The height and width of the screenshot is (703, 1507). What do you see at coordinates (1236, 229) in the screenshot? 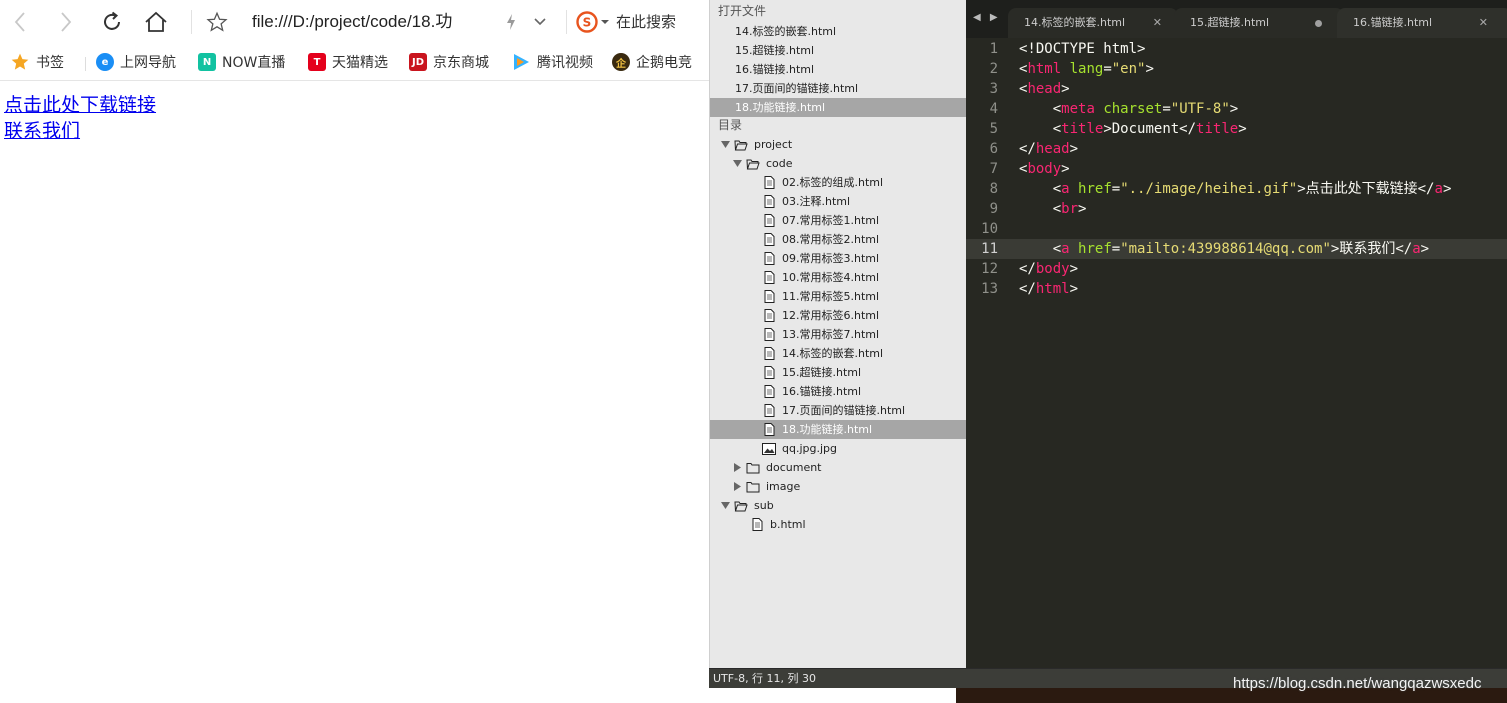
I see `code-line: 10` at bounding box center [1236, 229].